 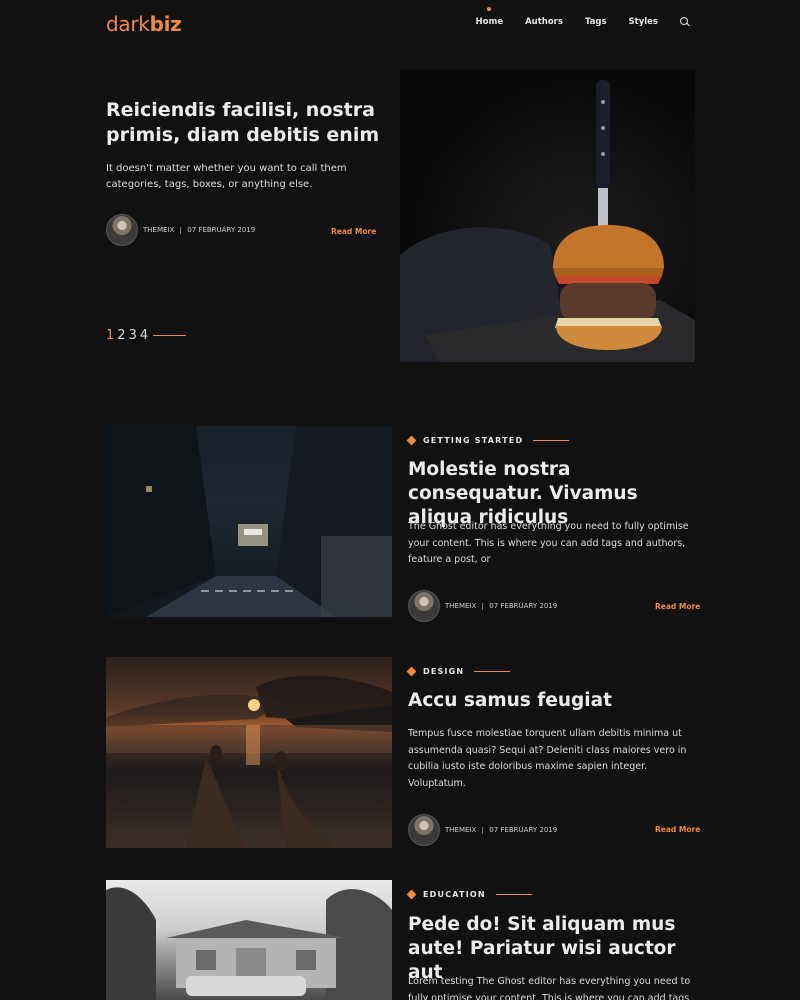 I want to click on pager-item-4: 4, so click(x=144, y=335).